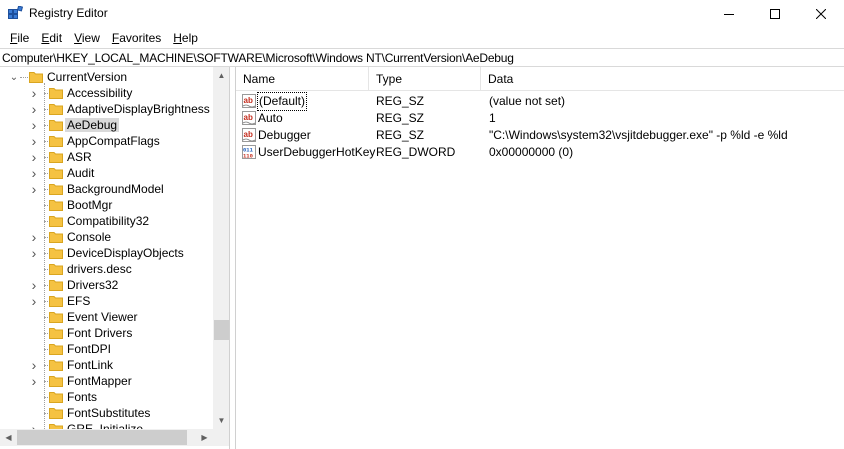 This screenshot has width=844, height=449. What do you see at coordinates (221, 248) in the screenshot?
I see `tree-vertical-scrollbar: ▲ ▼` at bounding box center [221, 248].